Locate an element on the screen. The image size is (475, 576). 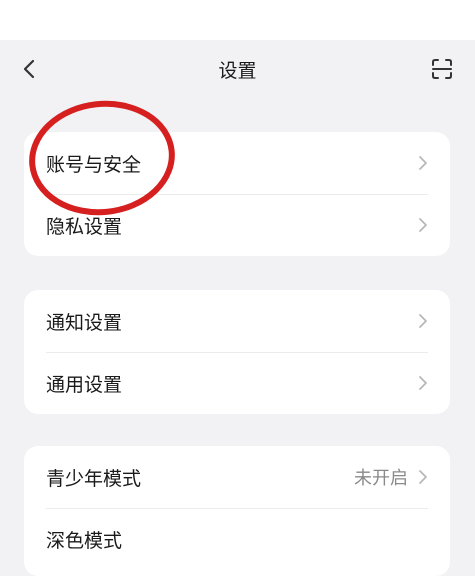
settings-item-status: 未开启 is located at coordinates (381, 478).